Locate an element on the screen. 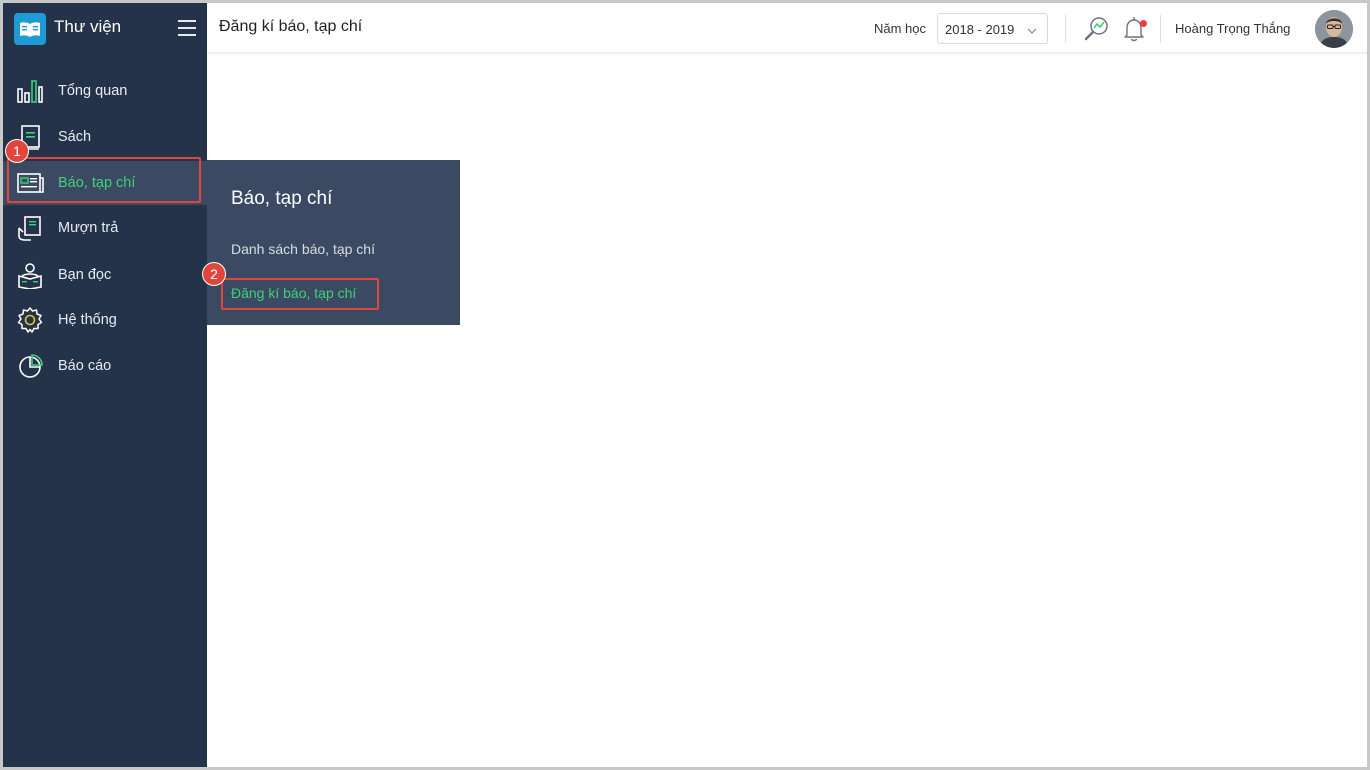 This screenshot has height=770, width=1370. school-year-select: 2018 - 2019 is located at coordinates (992, 28).